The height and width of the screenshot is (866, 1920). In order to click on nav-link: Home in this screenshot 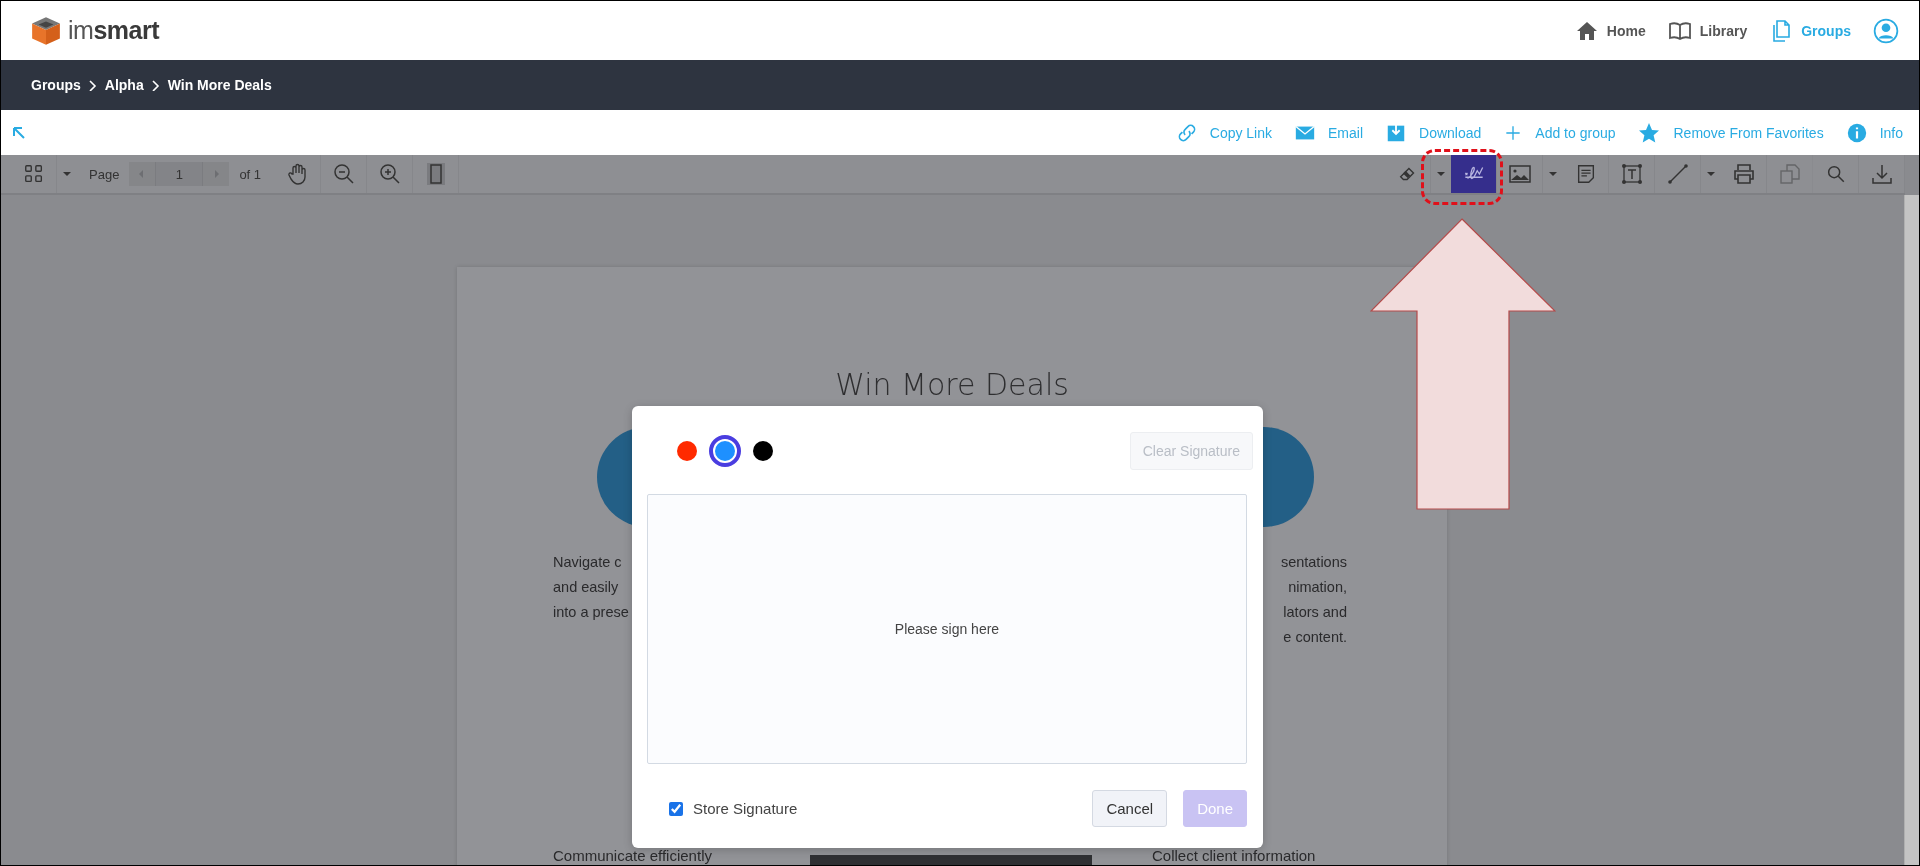, I will do `click(1610, 30)`.